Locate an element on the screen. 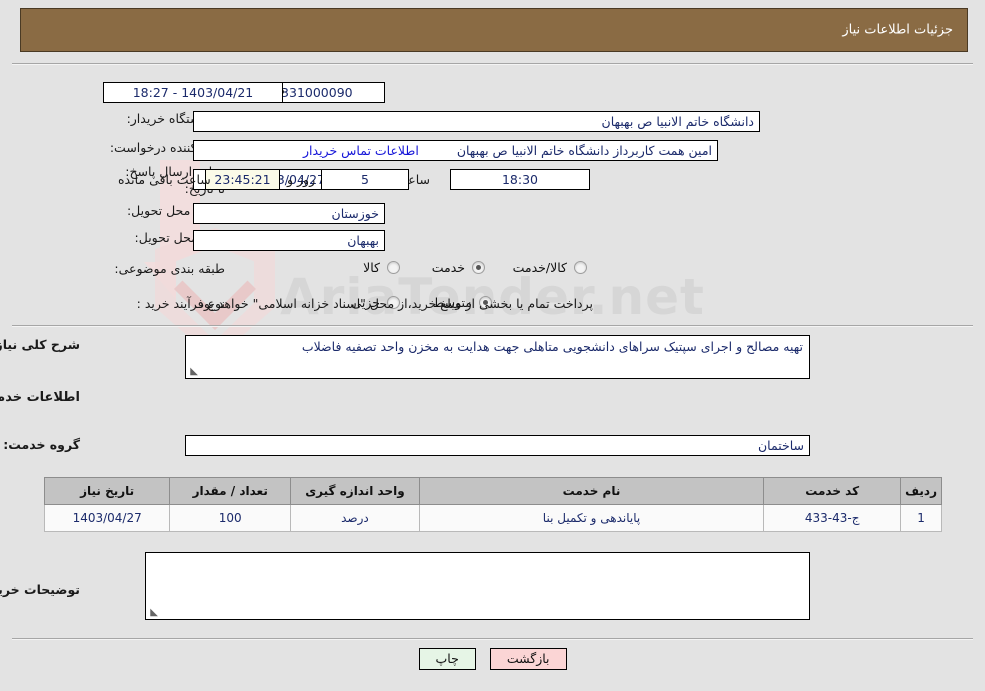  province-value: خوزستان is located at coordinates (289, 213).